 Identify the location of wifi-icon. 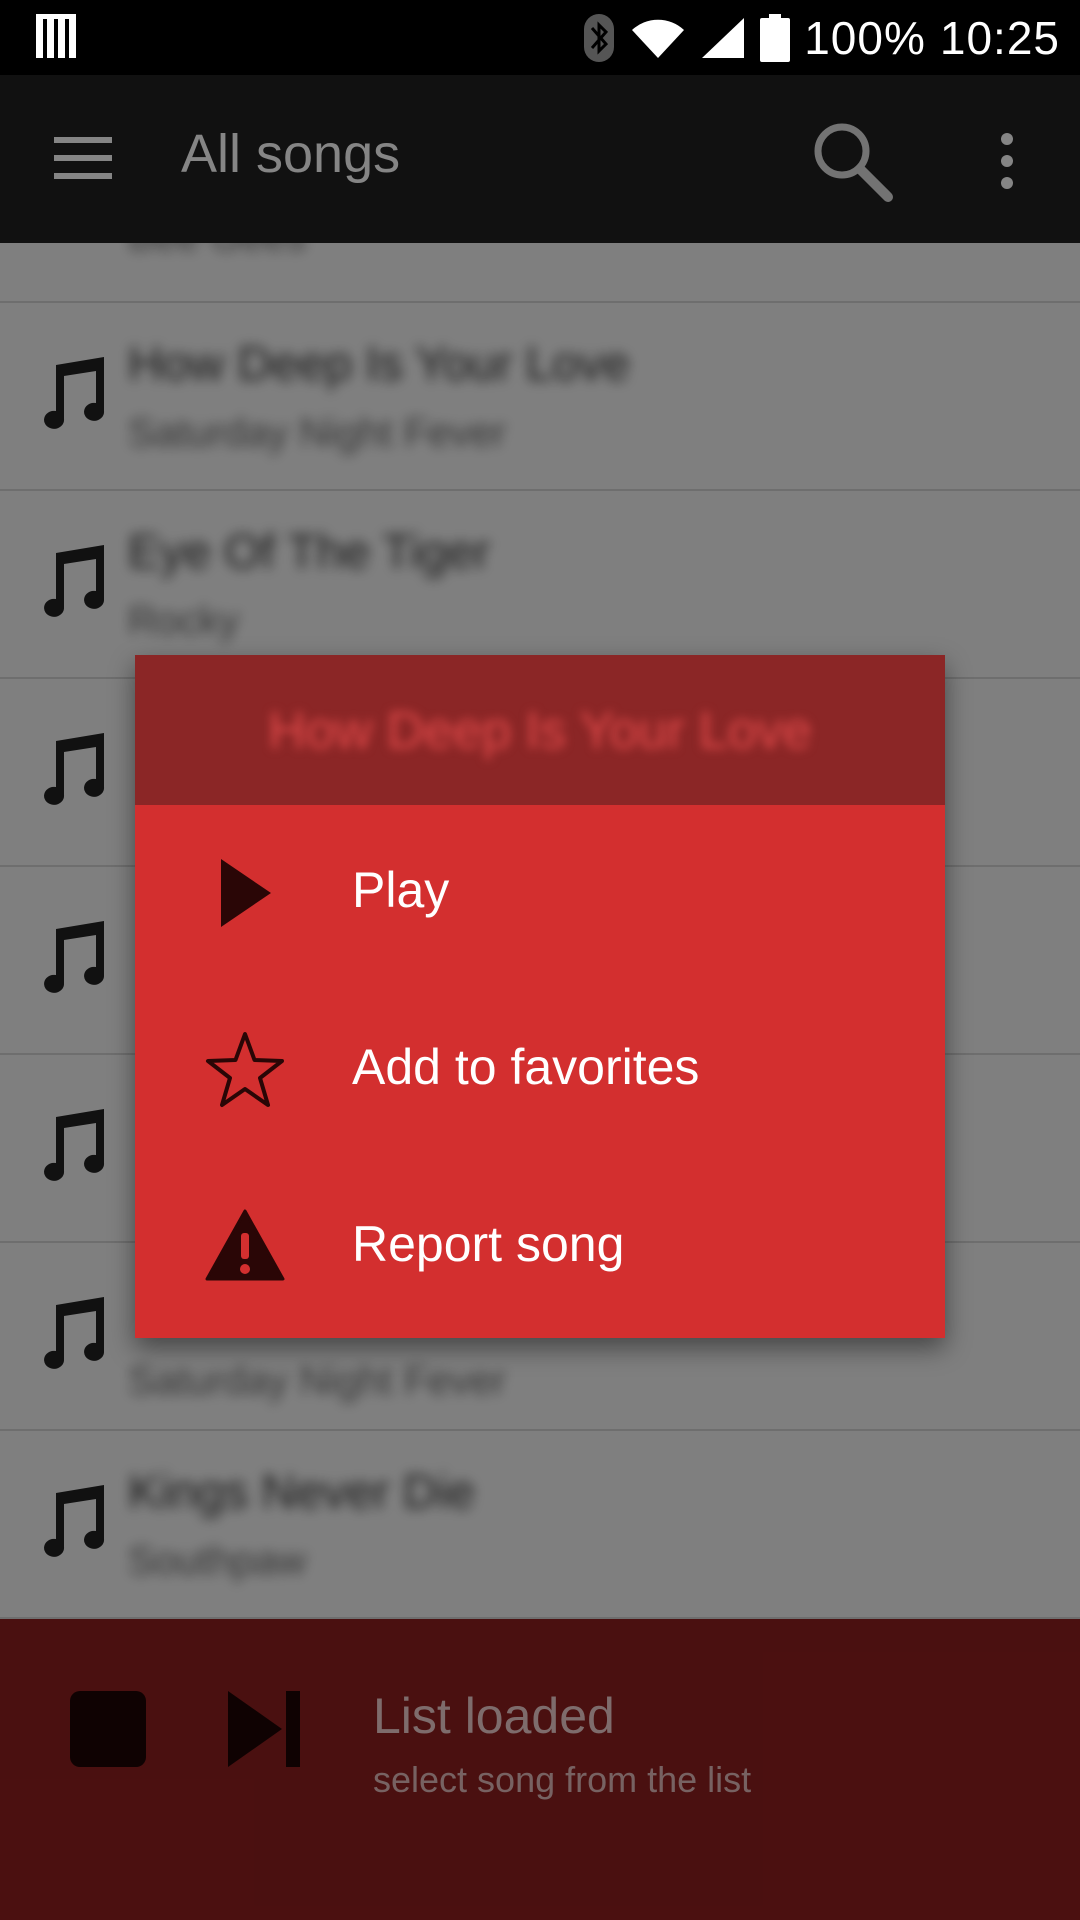
(658, 38).